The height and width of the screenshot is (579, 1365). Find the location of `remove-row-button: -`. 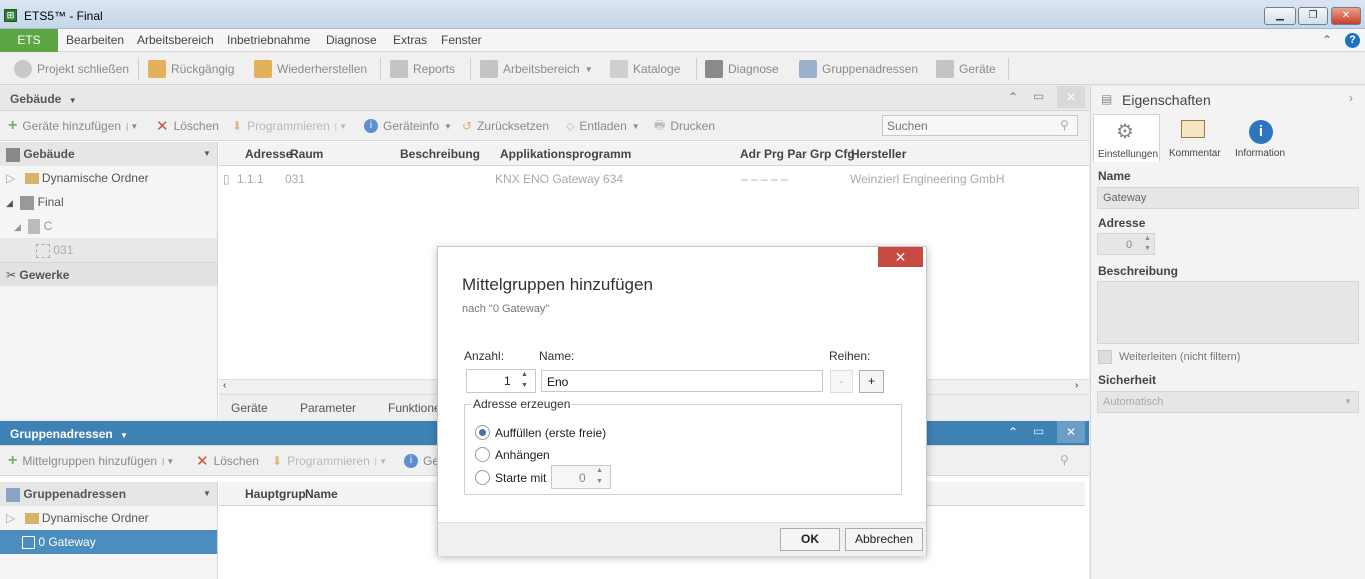

remove-row-button: - is located at coordinates (841, 381).